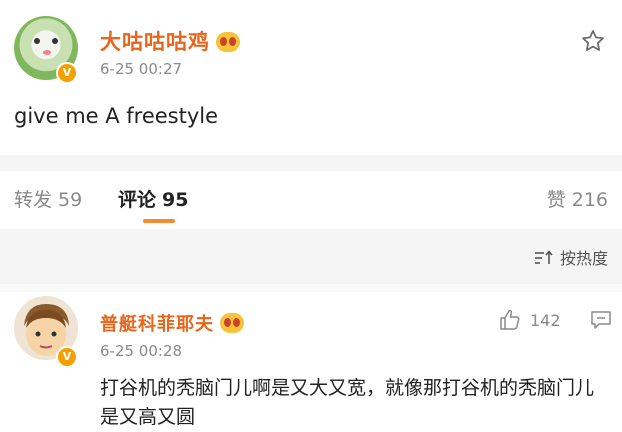  What do you see at coordinates (311, 200) in the screenshot?
I see `interaction-tabs: 转发 59 评论 95 赞 216` at bounding box center [311, 200].